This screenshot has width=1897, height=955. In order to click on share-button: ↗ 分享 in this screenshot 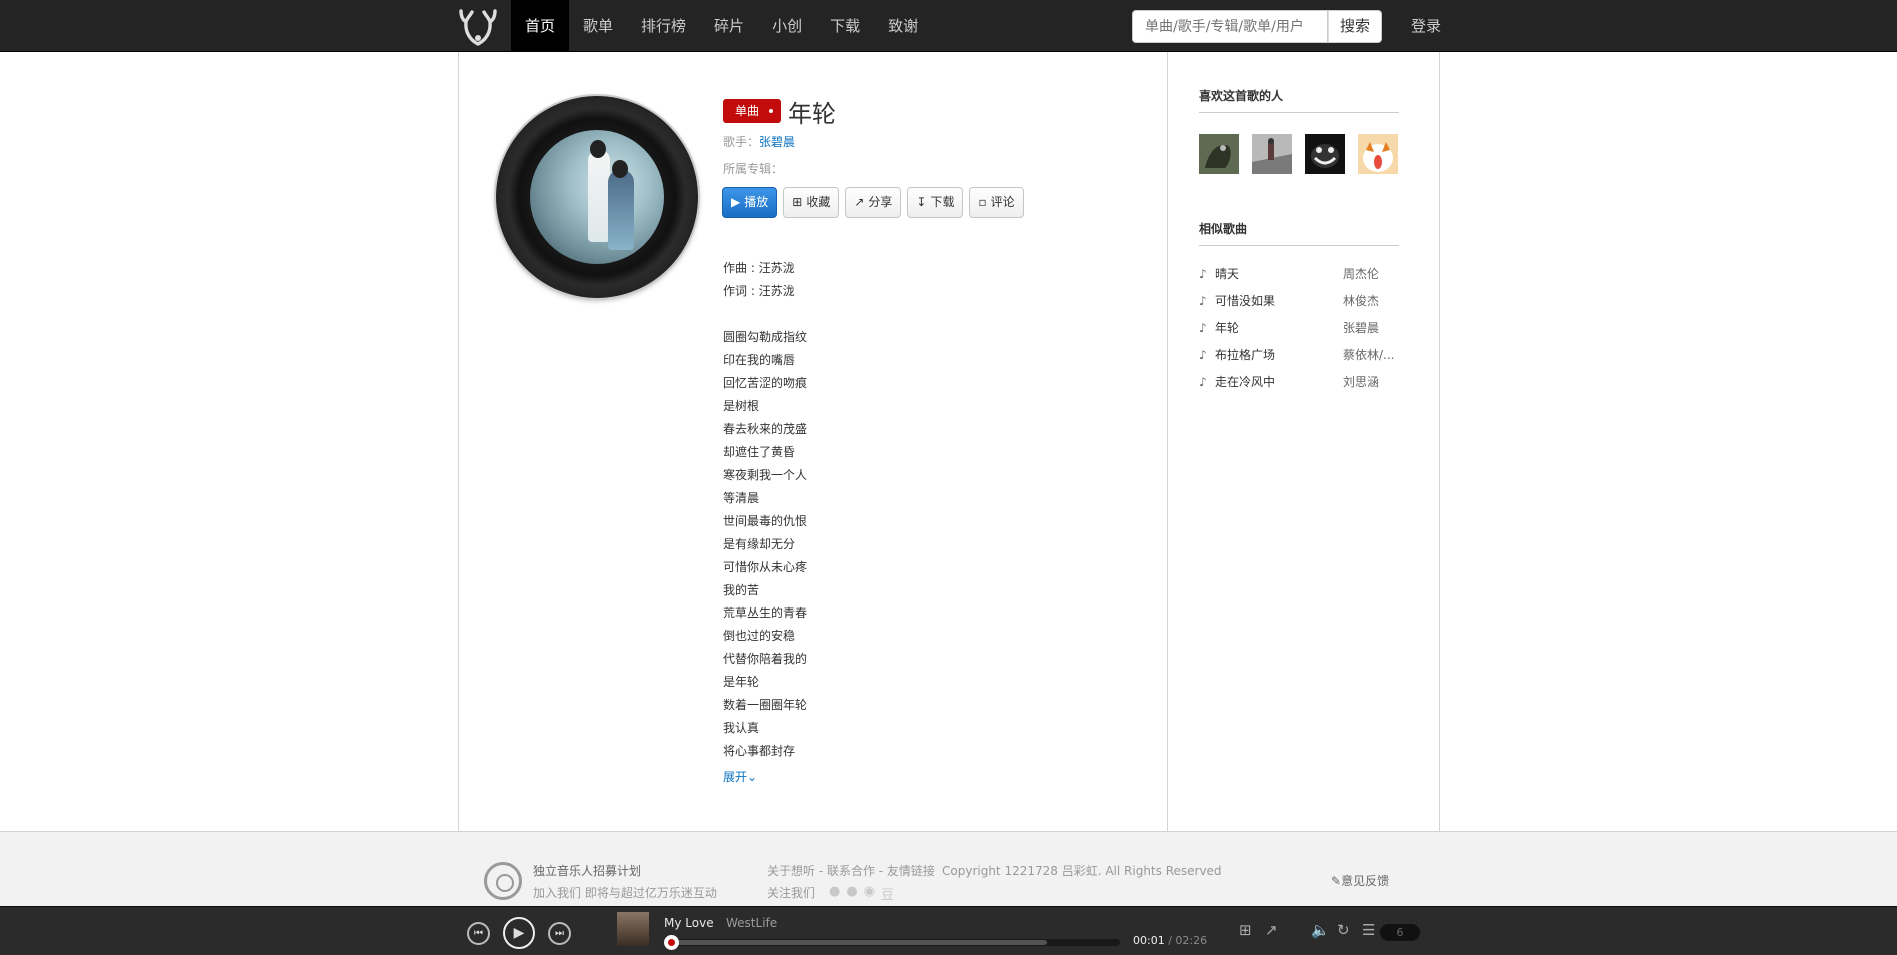, I will do `click(873, 202)`.